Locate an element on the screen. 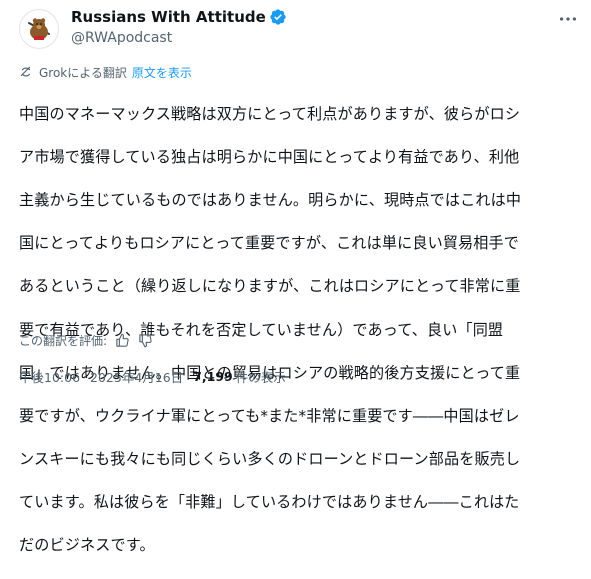 This screenshot has width=591, height=579. tweet-line: 主義から生じているものではありません。明らかに、現時点ではこれは中 is located at coordinates (270, 199).